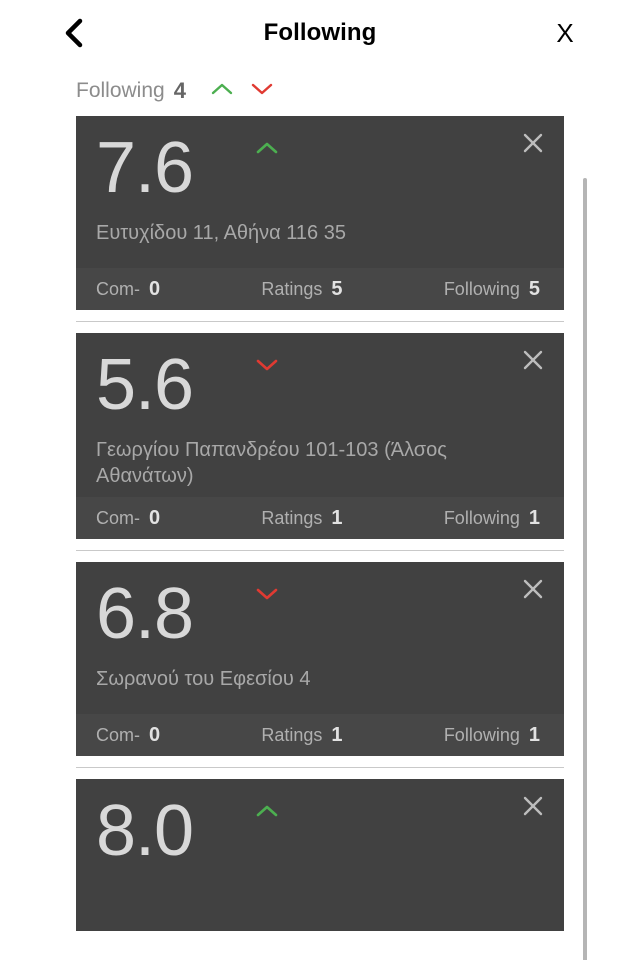  I want to click on sort-controls, so click(242, 91).